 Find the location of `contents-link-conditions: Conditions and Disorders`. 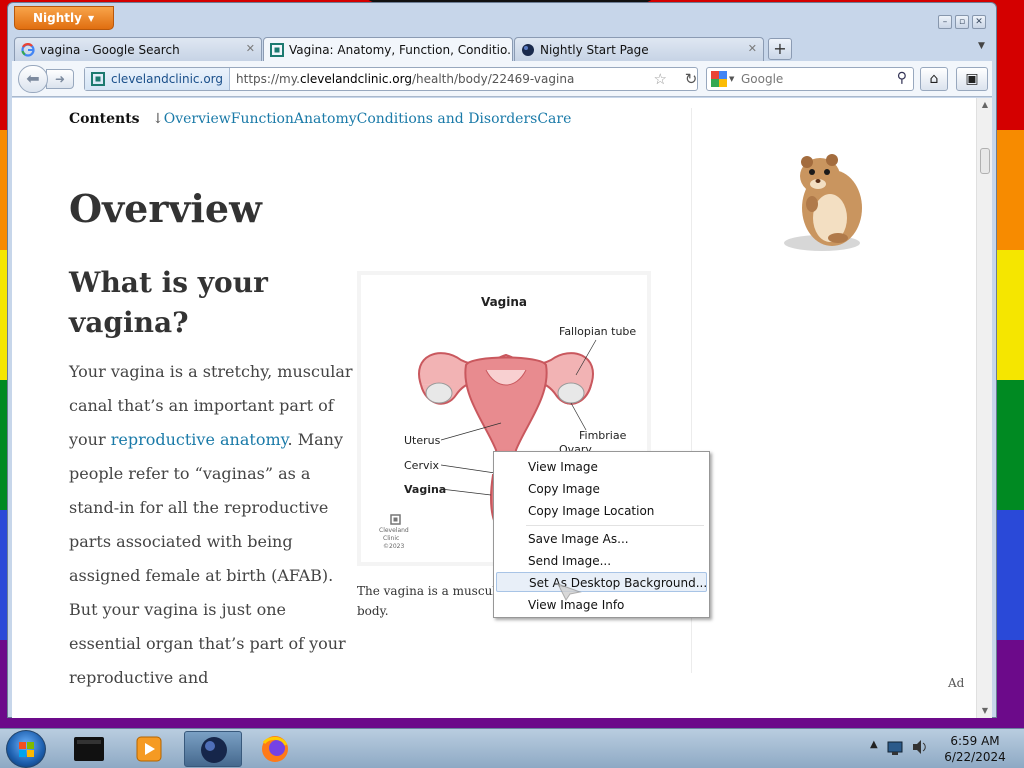

contents-link-conditions: Conditions and Disorders is located at coordinates (447, 119).